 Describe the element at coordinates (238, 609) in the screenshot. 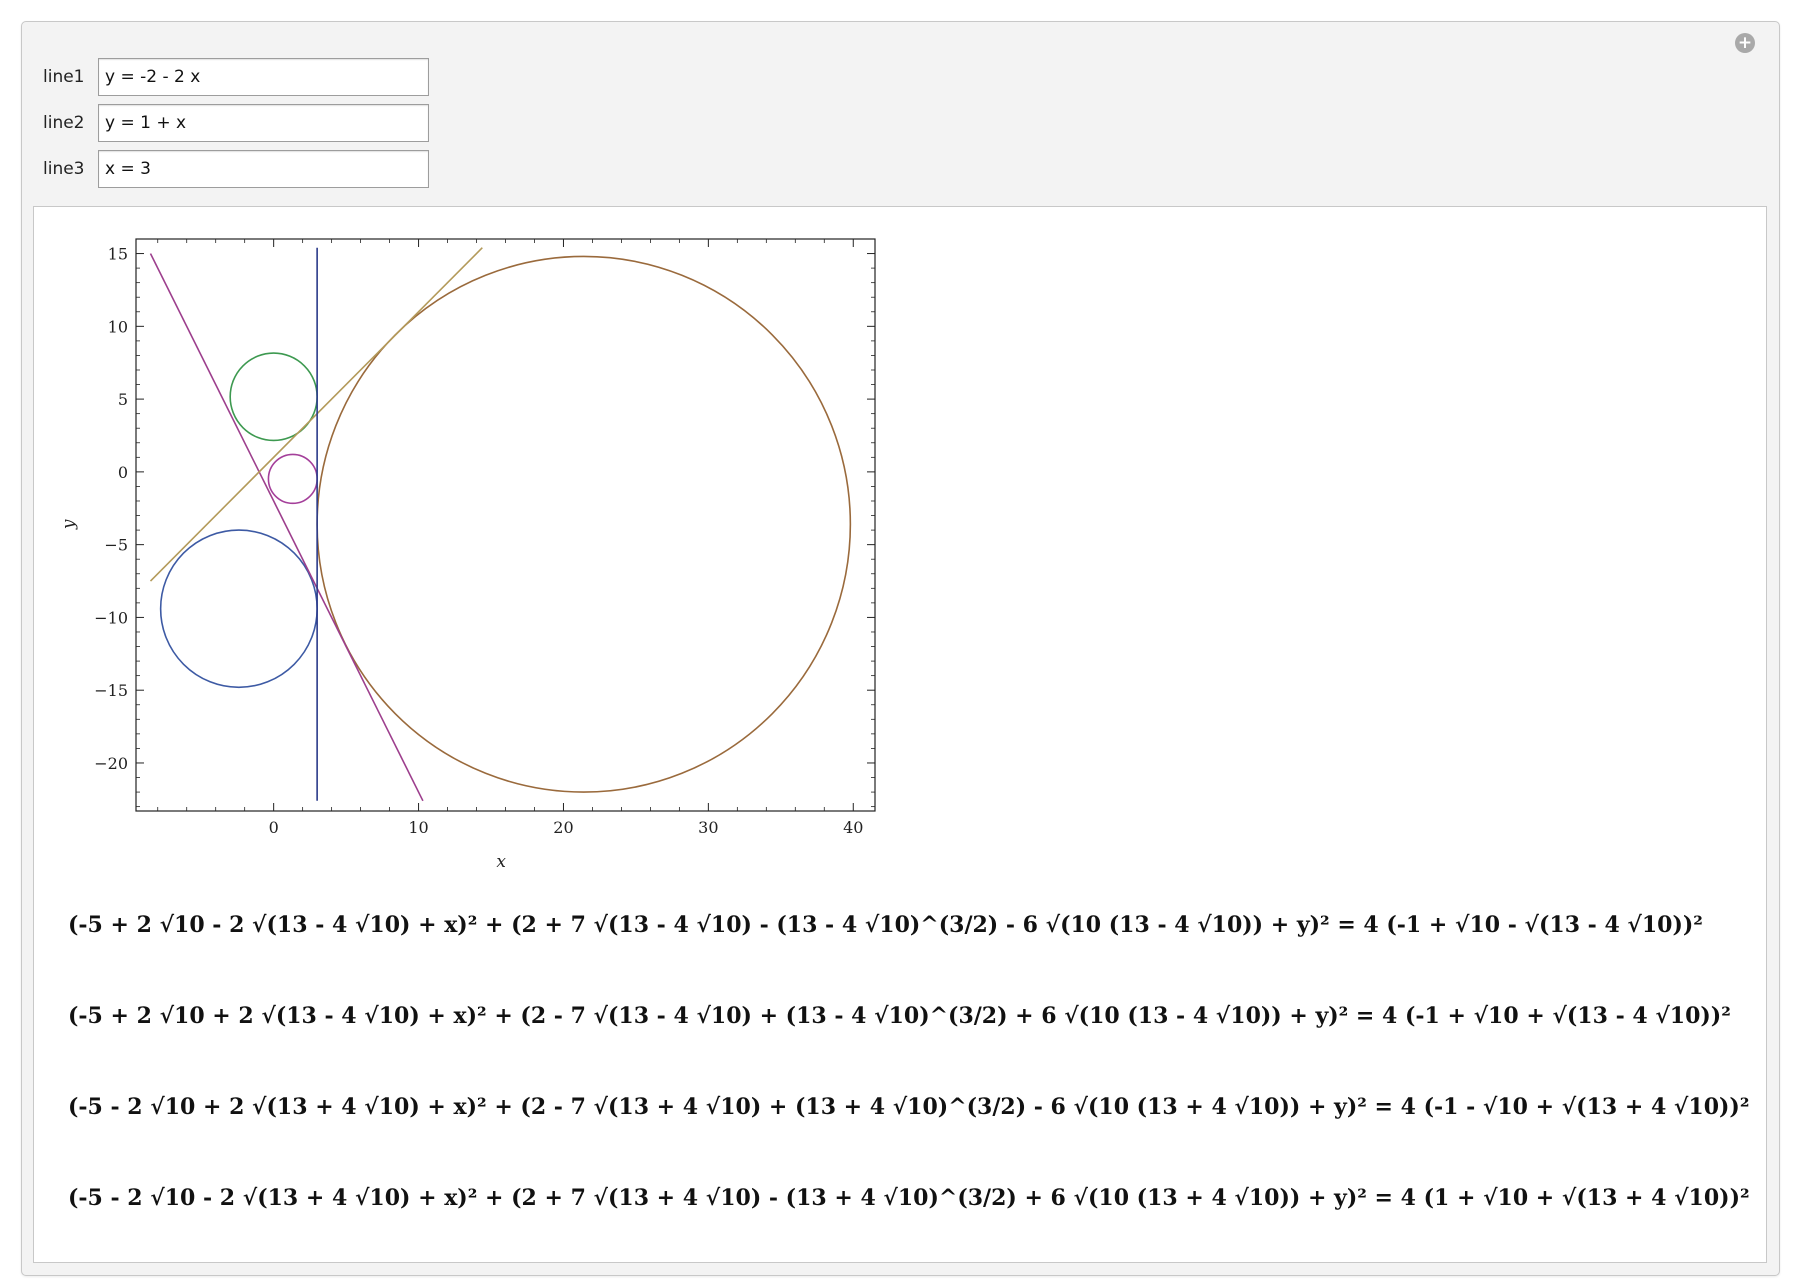

I see `blue-circle` at that location.